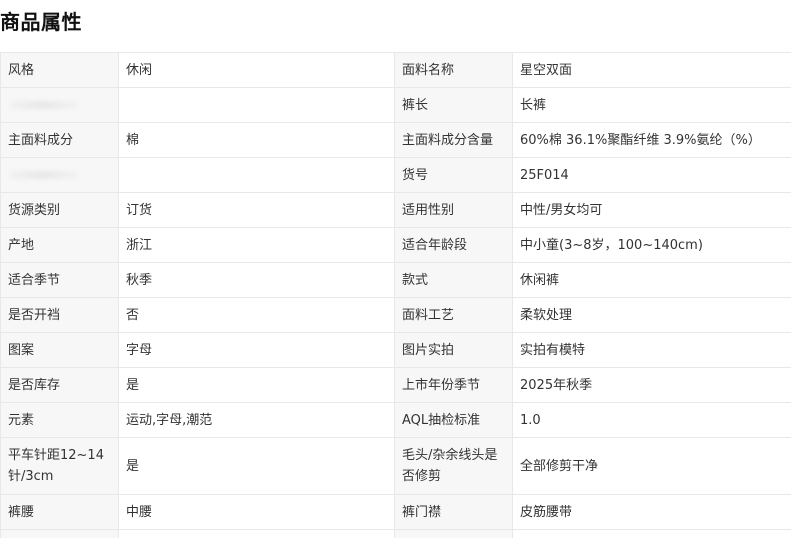 Image resolution: width=791 pixels, height=538 pixels. I want to click on attribute-row: 图案 字母 图片实拍 实拍有模特, so click(396, 350).